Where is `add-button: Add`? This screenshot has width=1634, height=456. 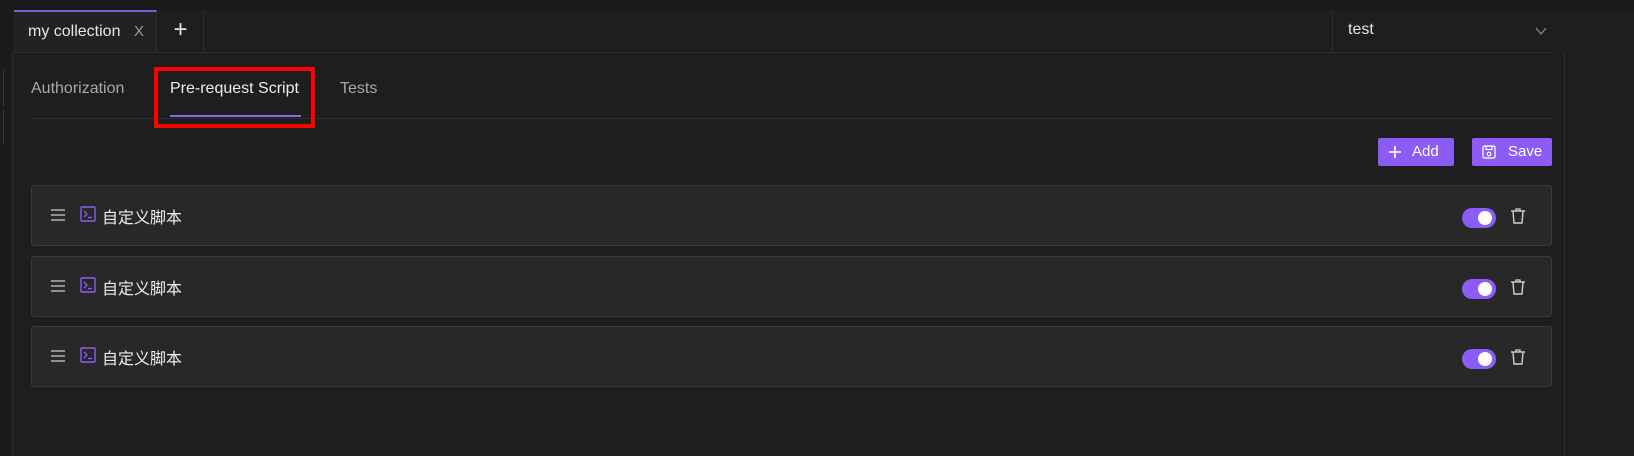 add-button: Add is located at coordinates (1416, 152).